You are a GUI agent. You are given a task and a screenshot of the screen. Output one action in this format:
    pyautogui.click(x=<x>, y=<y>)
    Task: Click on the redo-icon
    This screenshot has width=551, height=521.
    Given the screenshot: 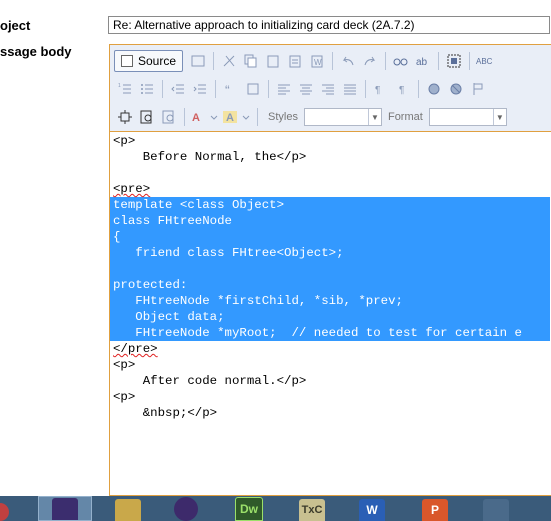 What is the action you would take?
    pyautogui.click(x=370, y=61)
    